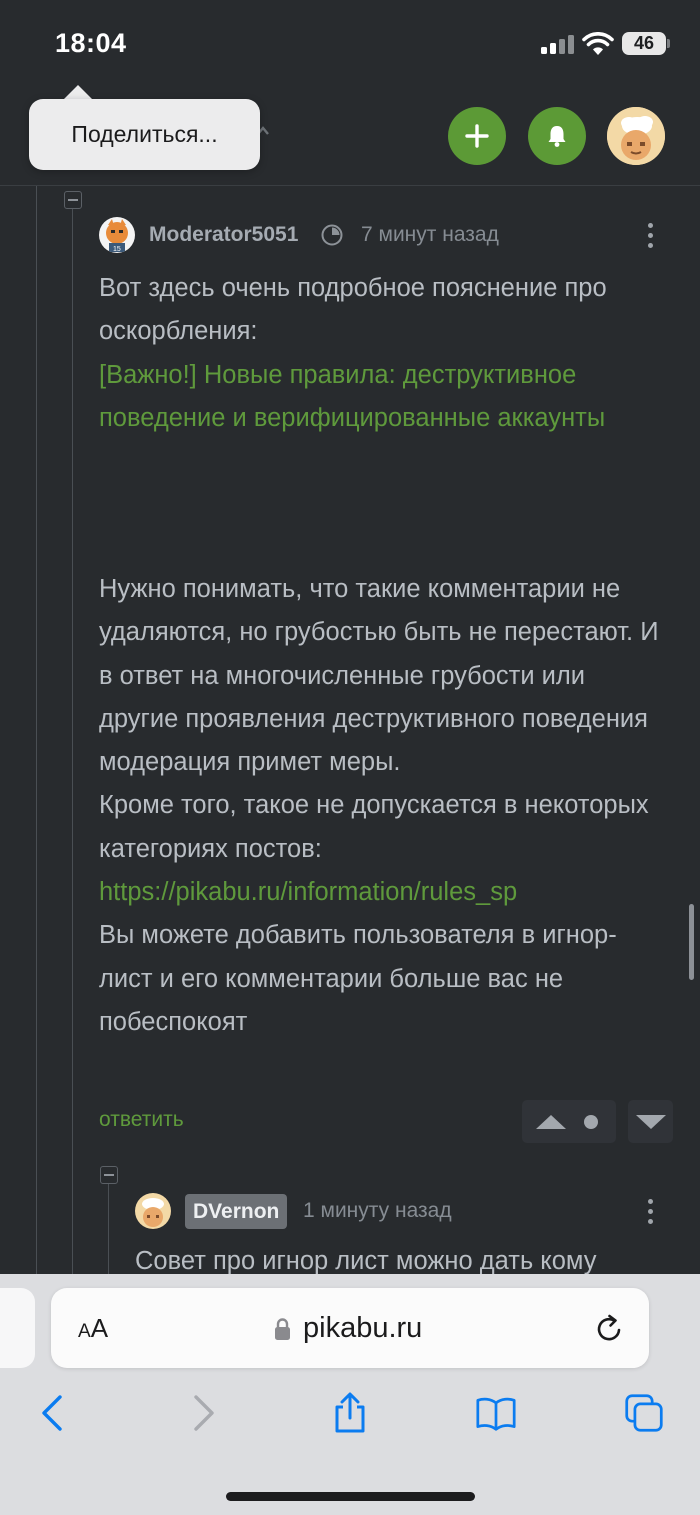 The height and width of the screenshot is (1515, 700). What do you see at coordinates (668, 43) in the screenshot?
I see `battery-tip` at bounding box center [668, 43].